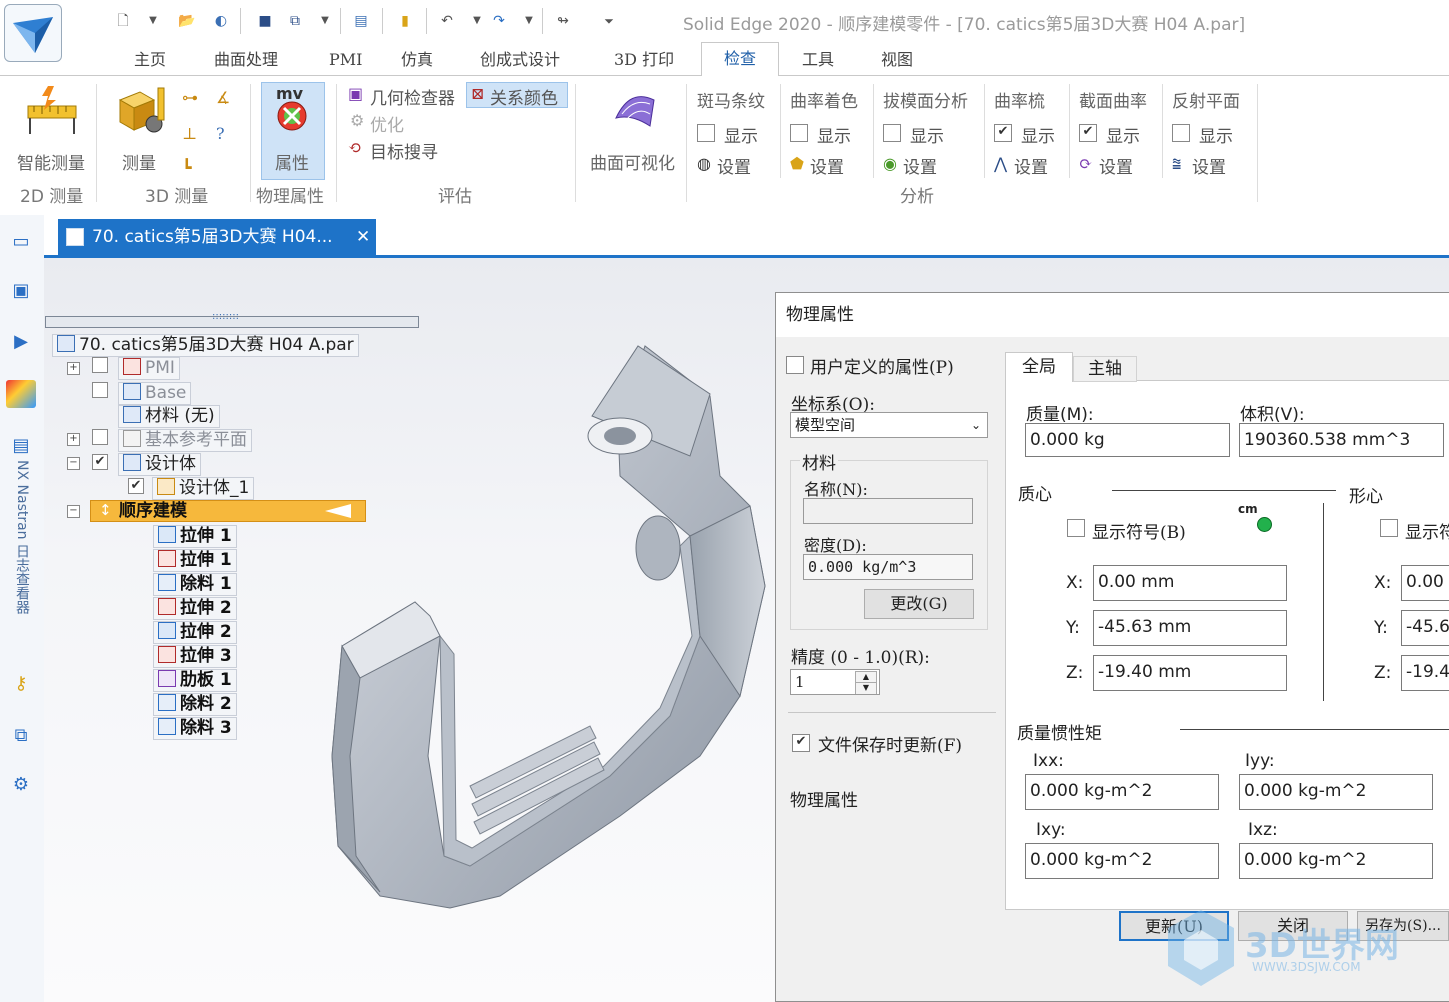 Image resolution: width=1449 pixels, height=1002 pixels. I want to click on draft-face-analysis-settings-button: 设置, so click(920, 165).